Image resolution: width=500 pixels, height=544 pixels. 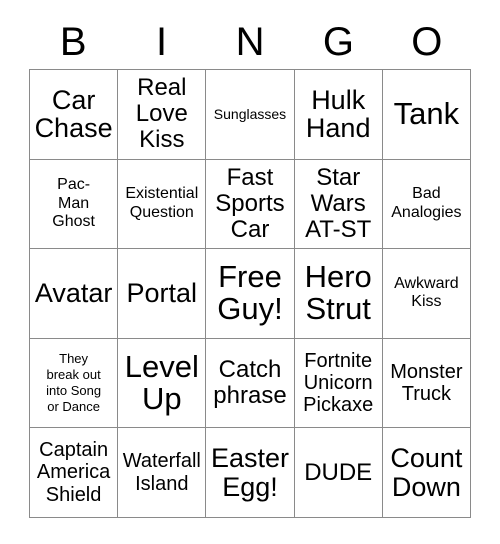 I want to click on bingo-cell-b1: Car Chase, so click(x=74, y=115).